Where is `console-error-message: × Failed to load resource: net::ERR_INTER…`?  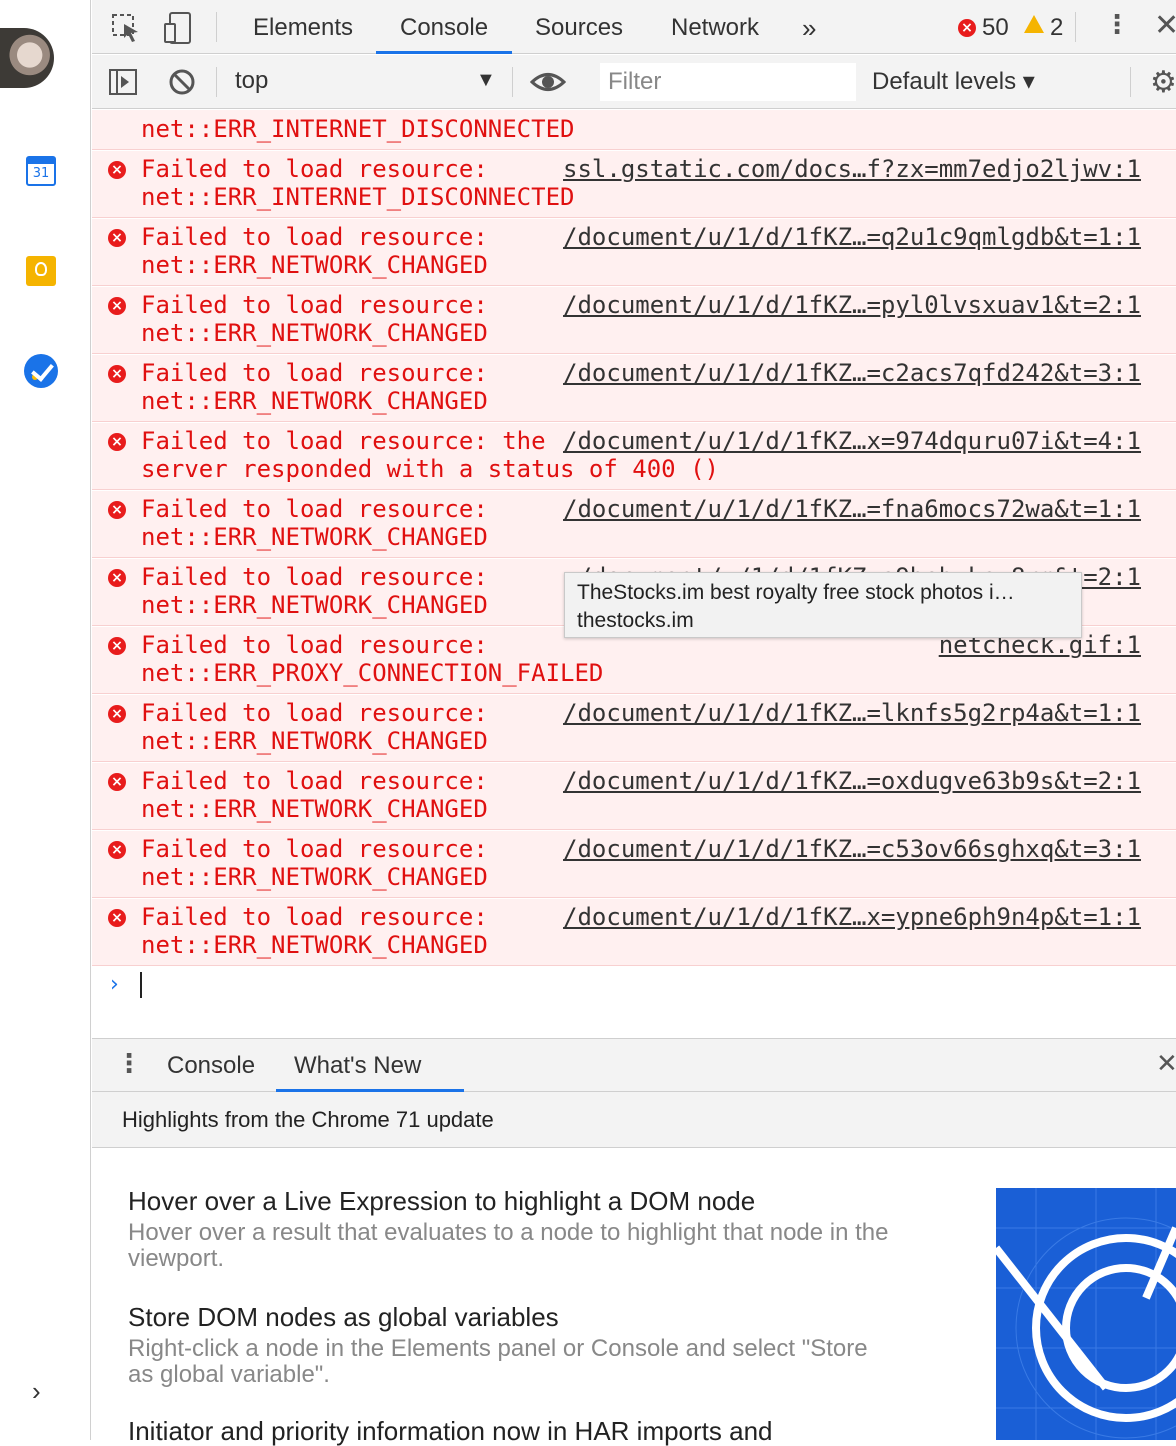 console-error-message: × Failed to load resource: net::ERR_INTER… is located at coordinates (634, 184).